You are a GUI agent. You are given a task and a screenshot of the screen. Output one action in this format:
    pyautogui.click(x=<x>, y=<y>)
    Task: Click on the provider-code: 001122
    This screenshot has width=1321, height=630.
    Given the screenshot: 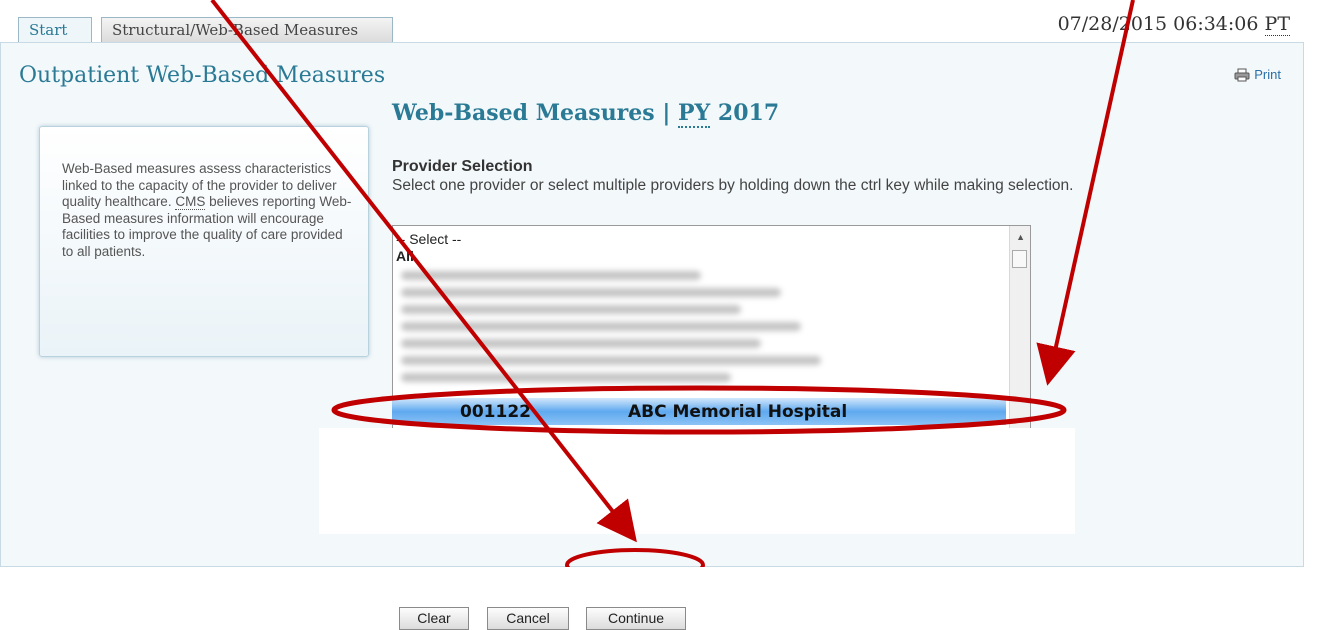 What is the action you would take?
    pyautogui.click(x=495, y=411)
    